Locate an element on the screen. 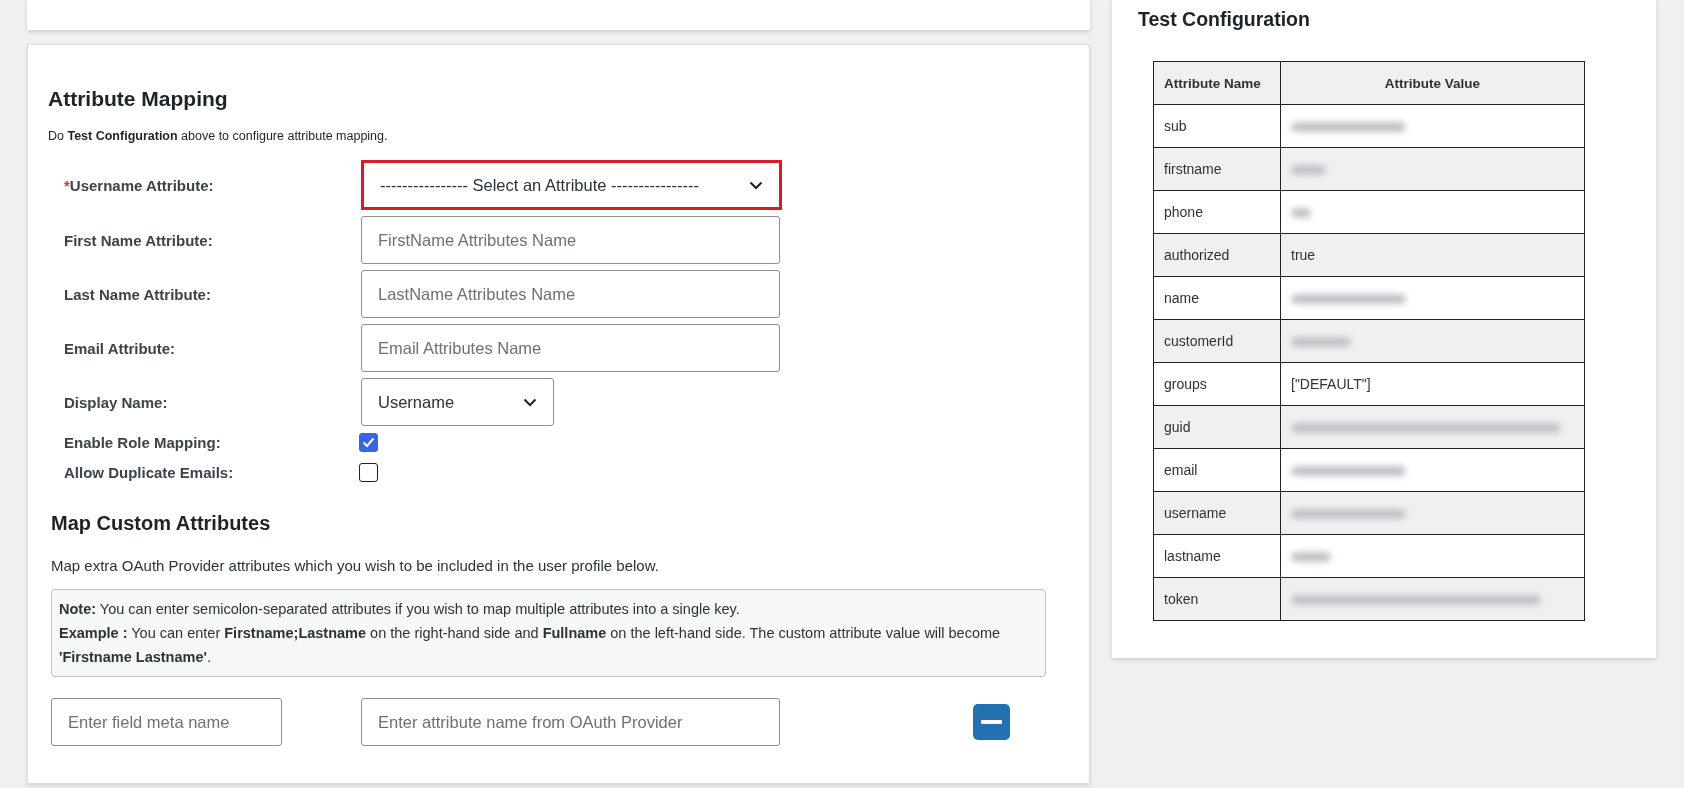 This screenshot has width=1684, height=788. section-title: Map Custom Attributes is located at coordinates (161, 523).